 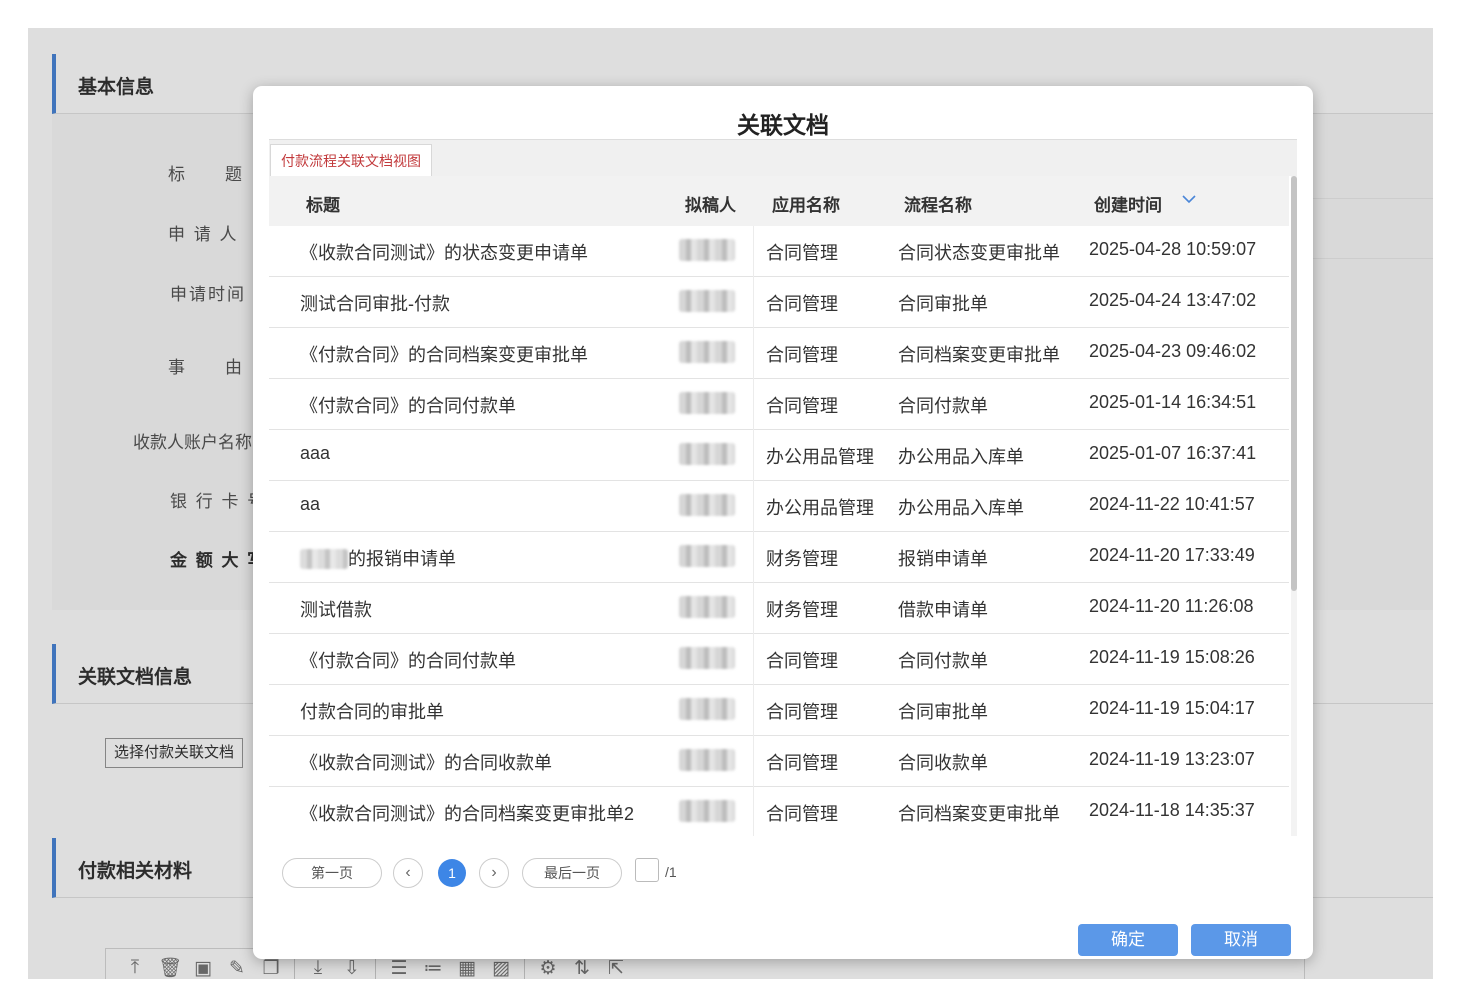 What do you see at coordinates (452, 873) in the screenshot?
I see `current-page-indicator: 1` at bounding box center [452, 873].